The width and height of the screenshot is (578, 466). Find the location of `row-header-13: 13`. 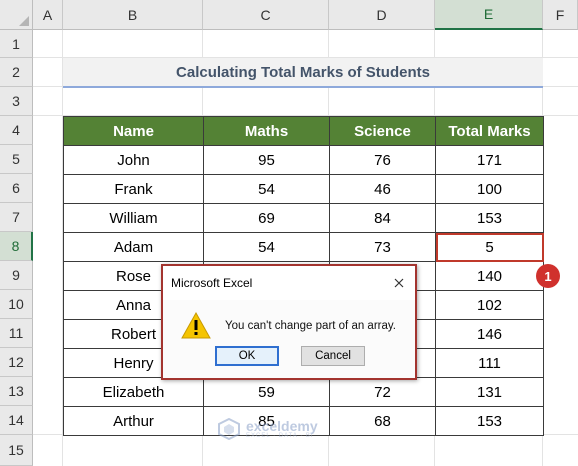

row-header-13: 13 is located at coordinates (16, 391).